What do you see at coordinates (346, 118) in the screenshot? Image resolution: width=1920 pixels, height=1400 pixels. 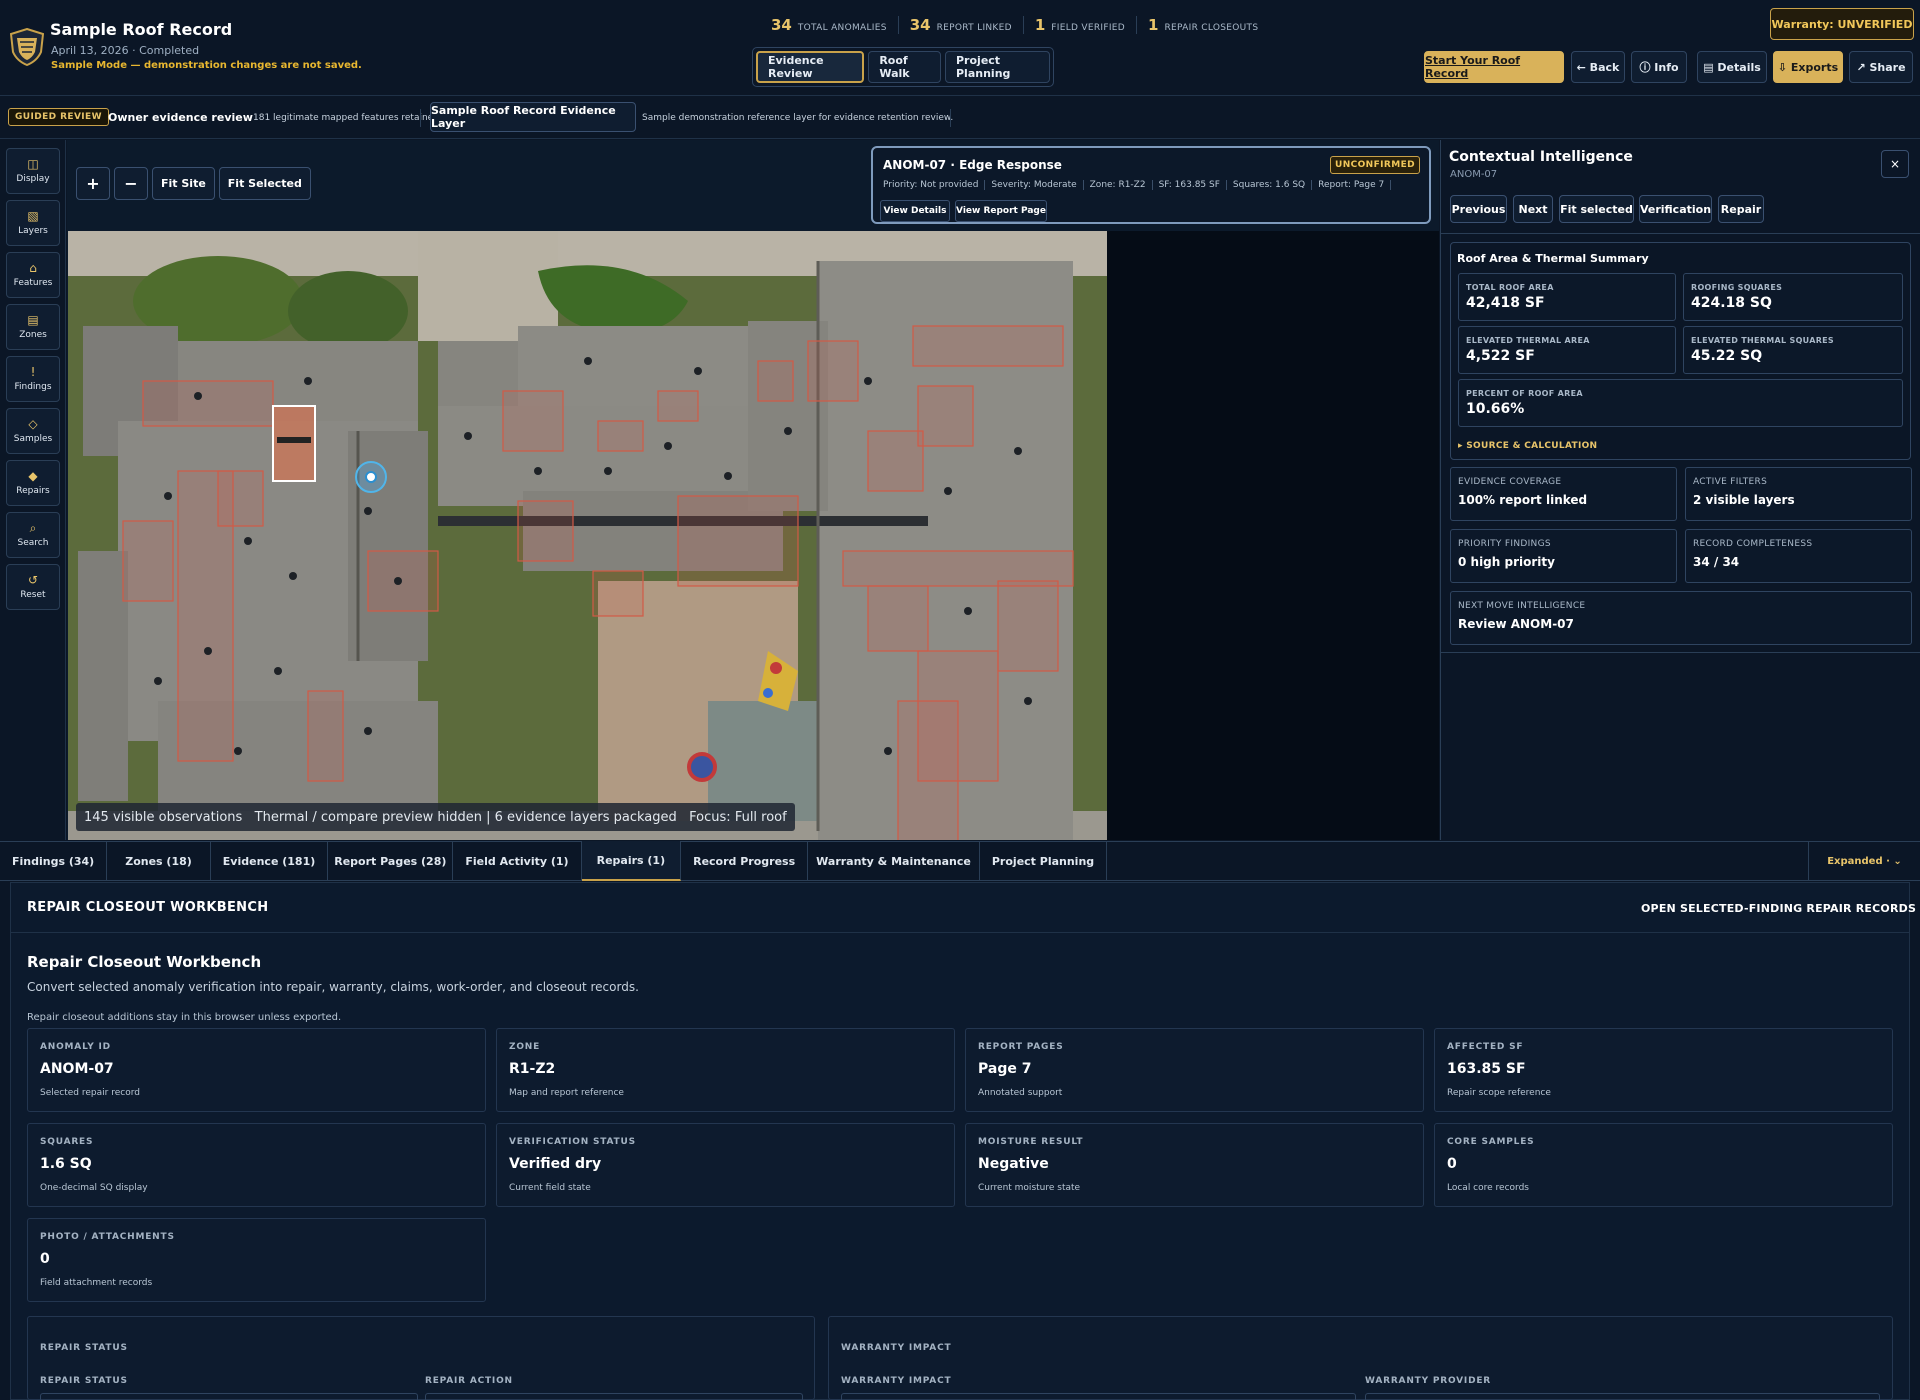 I see `guided-review-subtitle: 181 legitimate mapped features retained` at bounding box center [346, 118].